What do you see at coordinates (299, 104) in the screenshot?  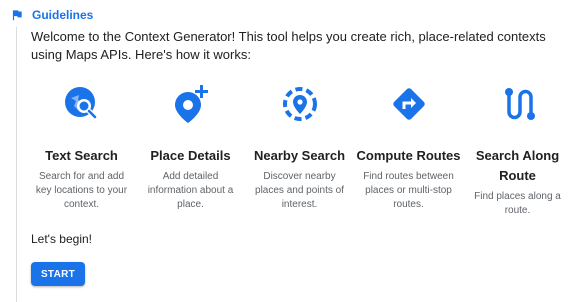 I see `nearby-search-icon` at bounding box center [299, 104].